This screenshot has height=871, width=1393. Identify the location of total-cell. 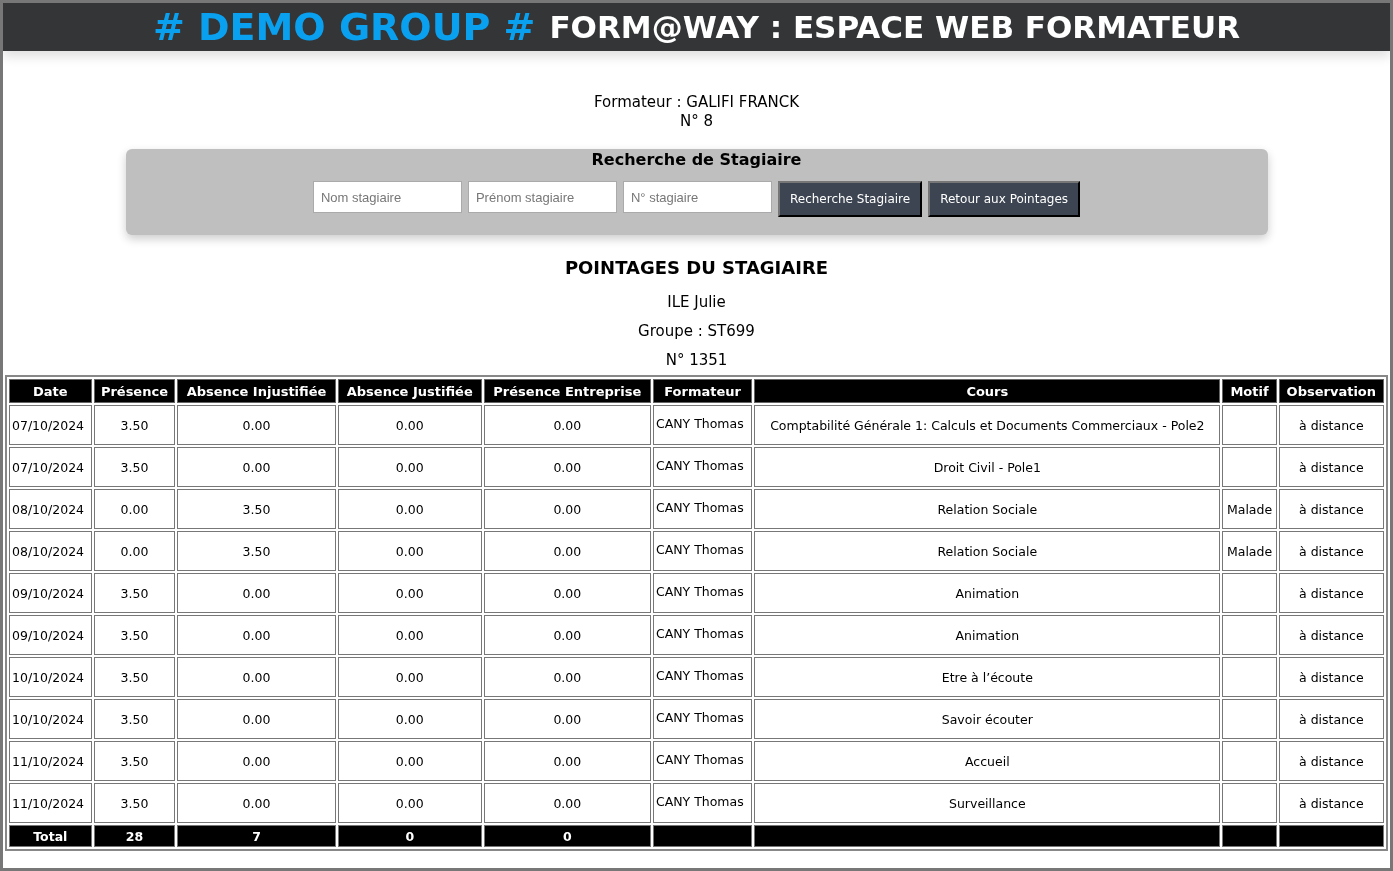
(1249, 836).